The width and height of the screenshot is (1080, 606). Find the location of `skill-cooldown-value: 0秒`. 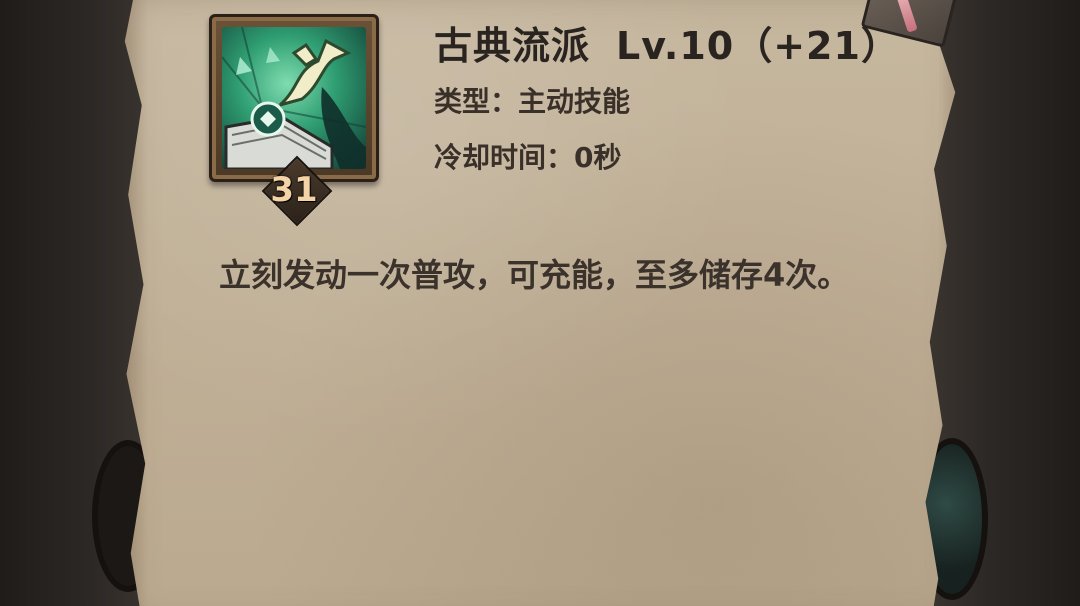

skill-cooldown-value: 0秒 is located at coordinates (598, 157).